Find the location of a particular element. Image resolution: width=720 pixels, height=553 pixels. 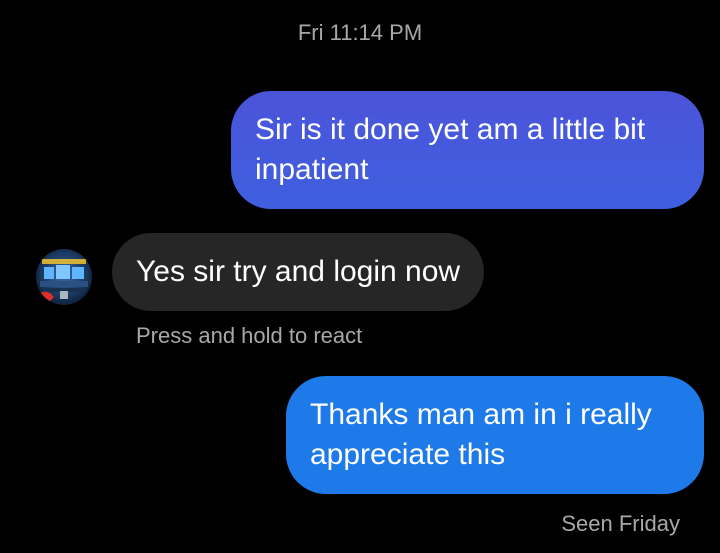

react-hint: Press and hold to react is located at coordinates (249, 335).